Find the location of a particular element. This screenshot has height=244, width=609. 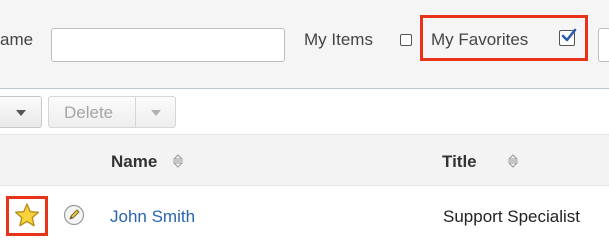

select-dropdown-button is located at coordinates (21, 112).